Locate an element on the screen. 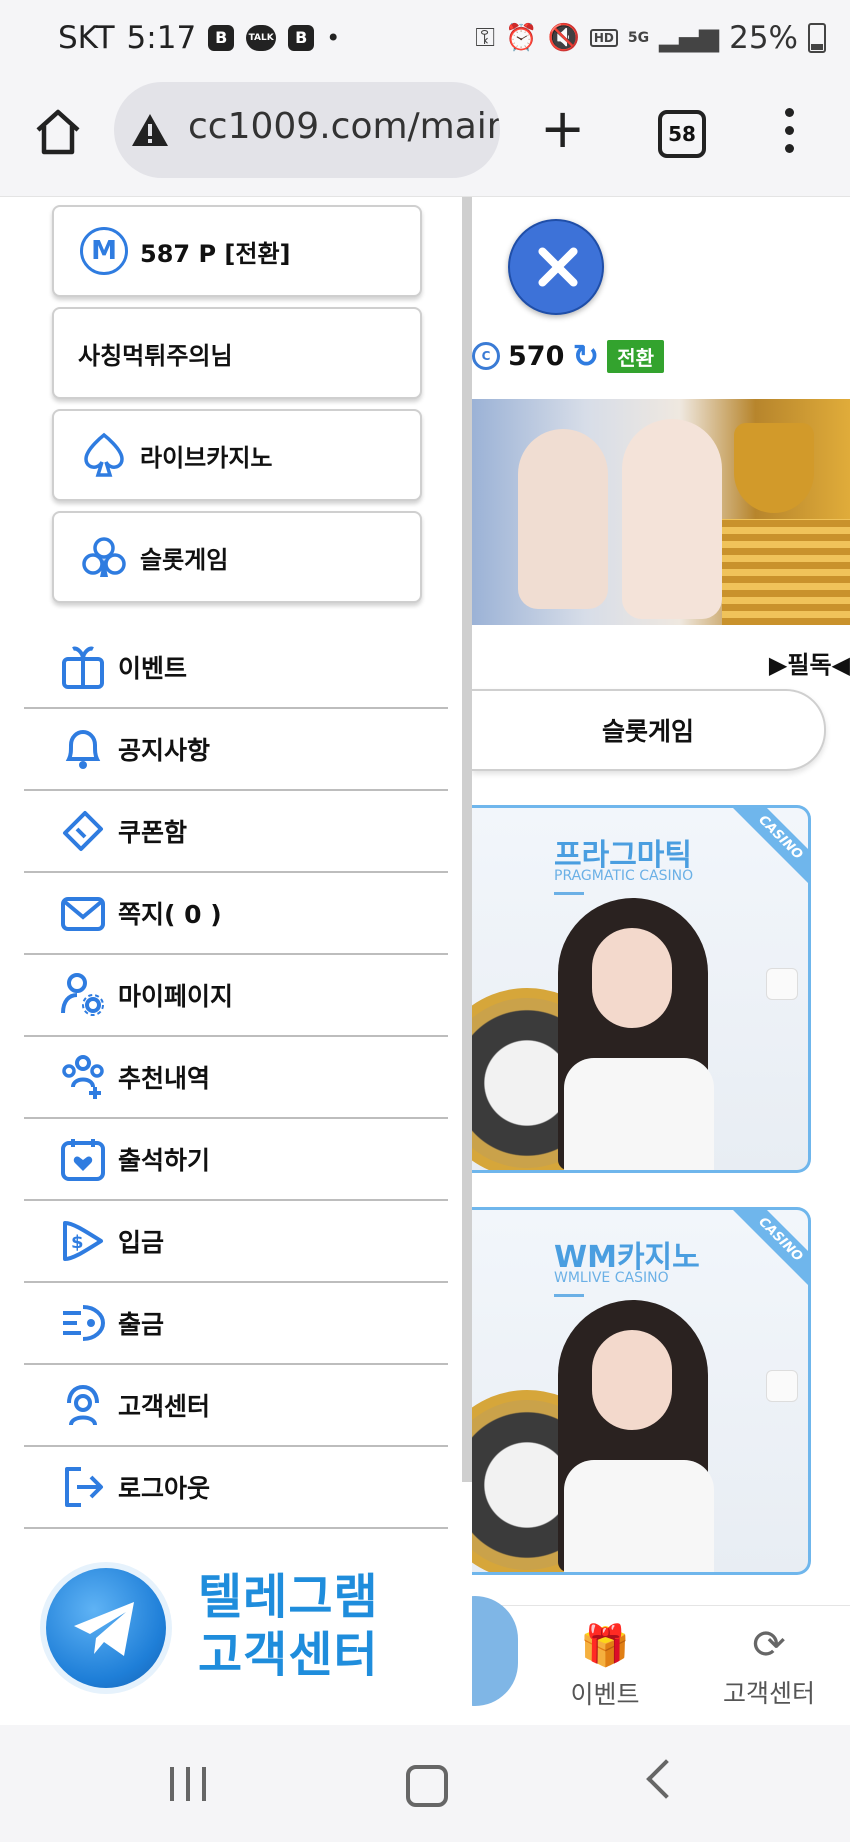 This screenshot has height=1842, width=850. clock: 5:17 is located at coordinates (161, 38).